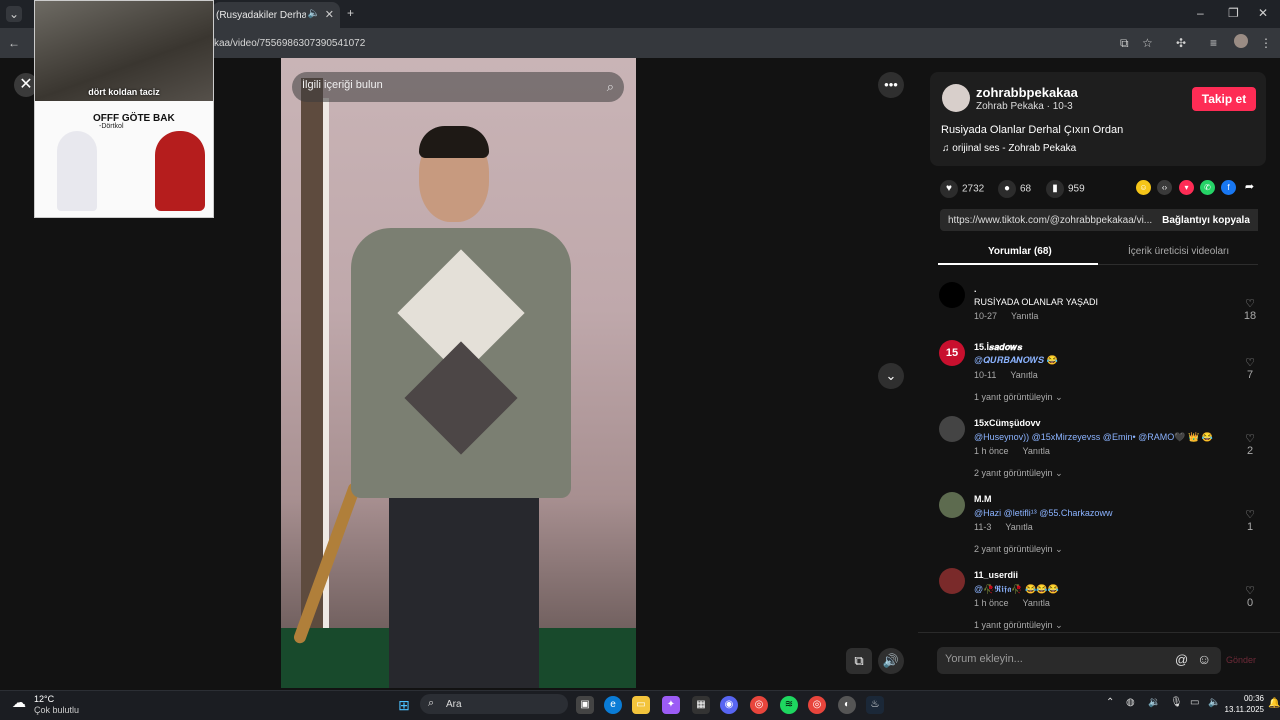 The image size is (1280, 720). Describe the element at coordinates (57, 710) in the screenshot. I see `weather-desc: Çok bulutlu` at that location.